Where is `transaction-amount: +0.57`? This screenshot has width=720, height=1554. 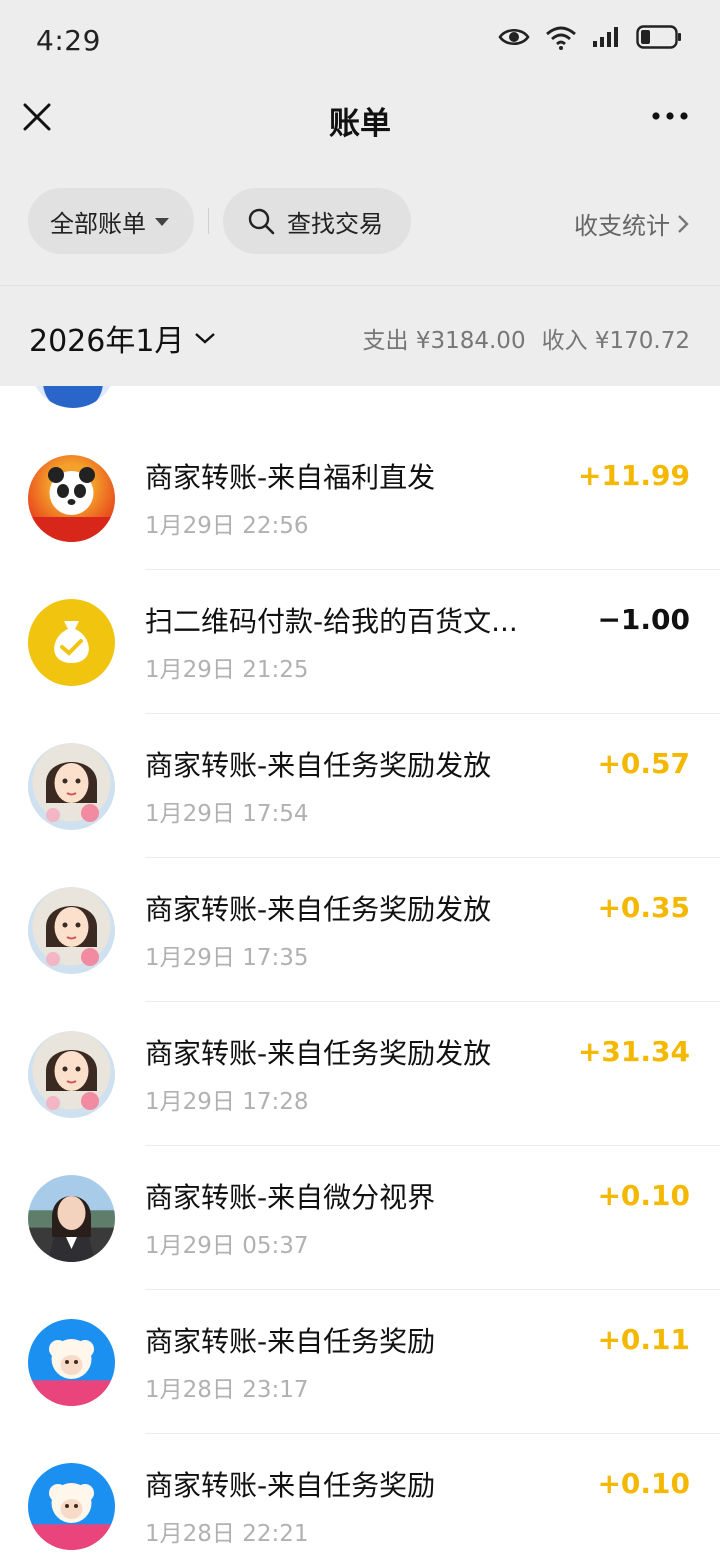 transaction-amount: +0.57 is located at coordinates (643, 763).